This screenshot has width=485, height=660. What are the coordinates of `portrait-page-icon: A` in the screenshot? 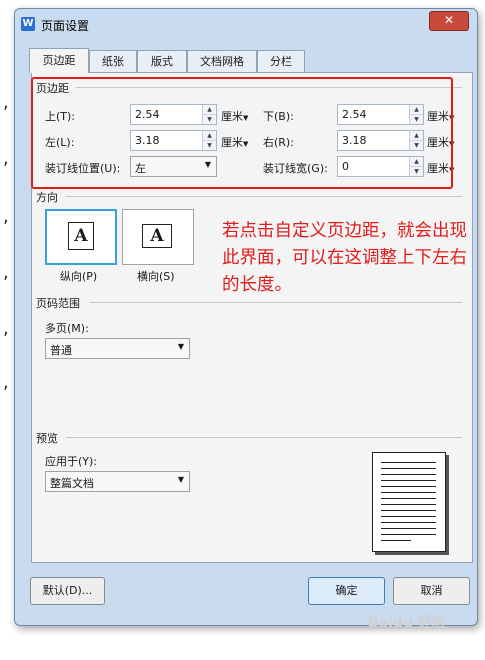 It's located at (81, 236).